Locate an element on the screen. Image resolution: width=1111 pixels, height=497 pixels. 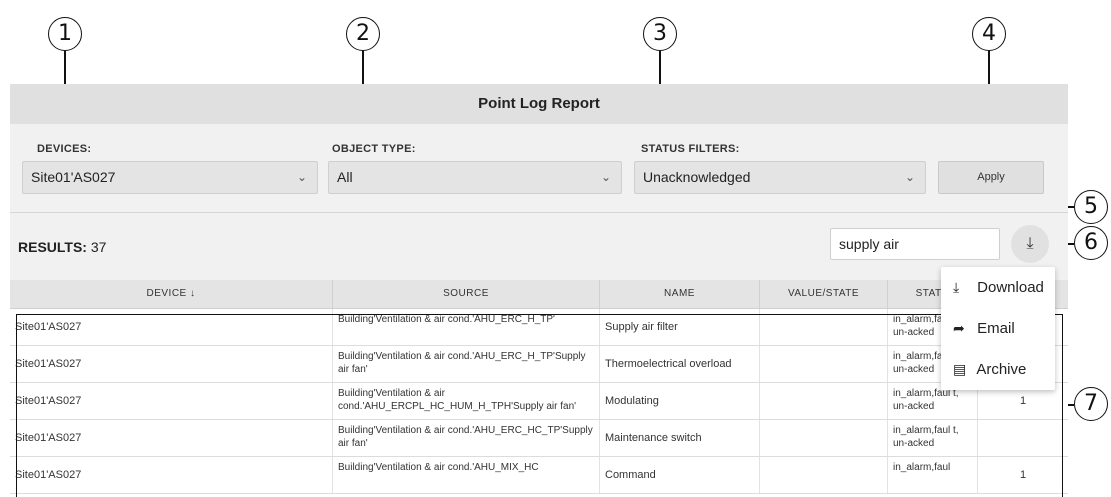
column-header-device: DEVICE ↓ is located at coordinates (171, 294).